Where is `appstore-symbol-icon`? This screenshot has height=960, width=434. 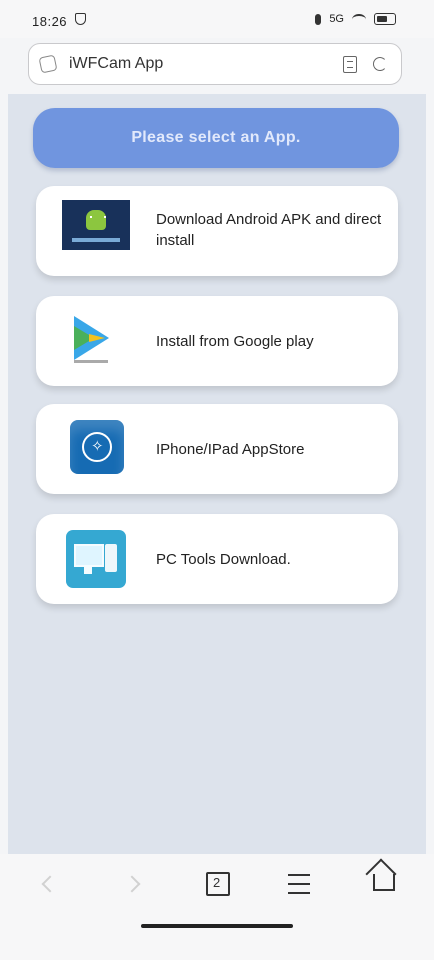
appstore-symbol-icon is located at coordinates (97, 447).